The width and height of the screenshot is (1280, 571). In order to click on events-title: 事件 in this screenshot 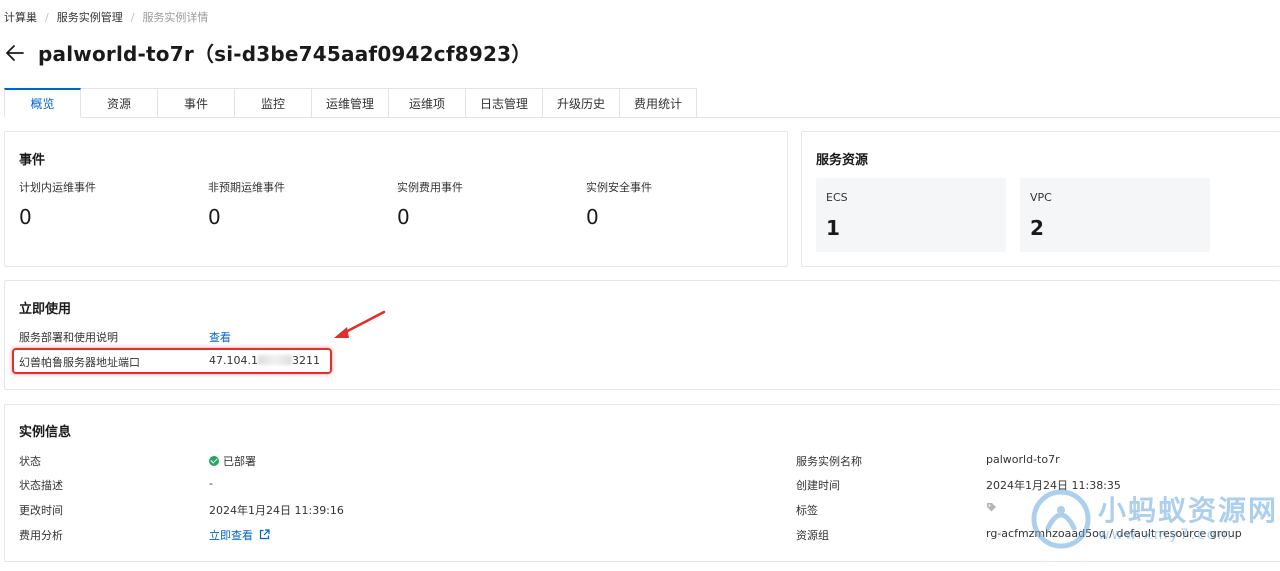, I will do `click(32, 160)`.